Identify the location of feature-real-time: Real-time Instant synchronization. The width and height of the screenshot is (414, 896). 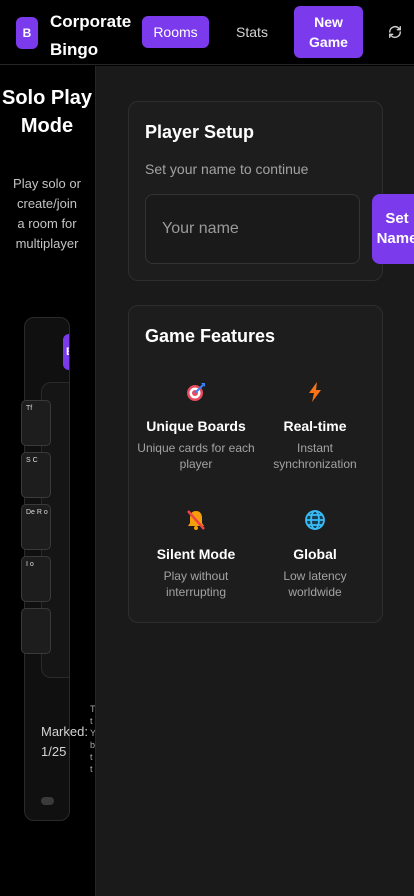
(315, 426).